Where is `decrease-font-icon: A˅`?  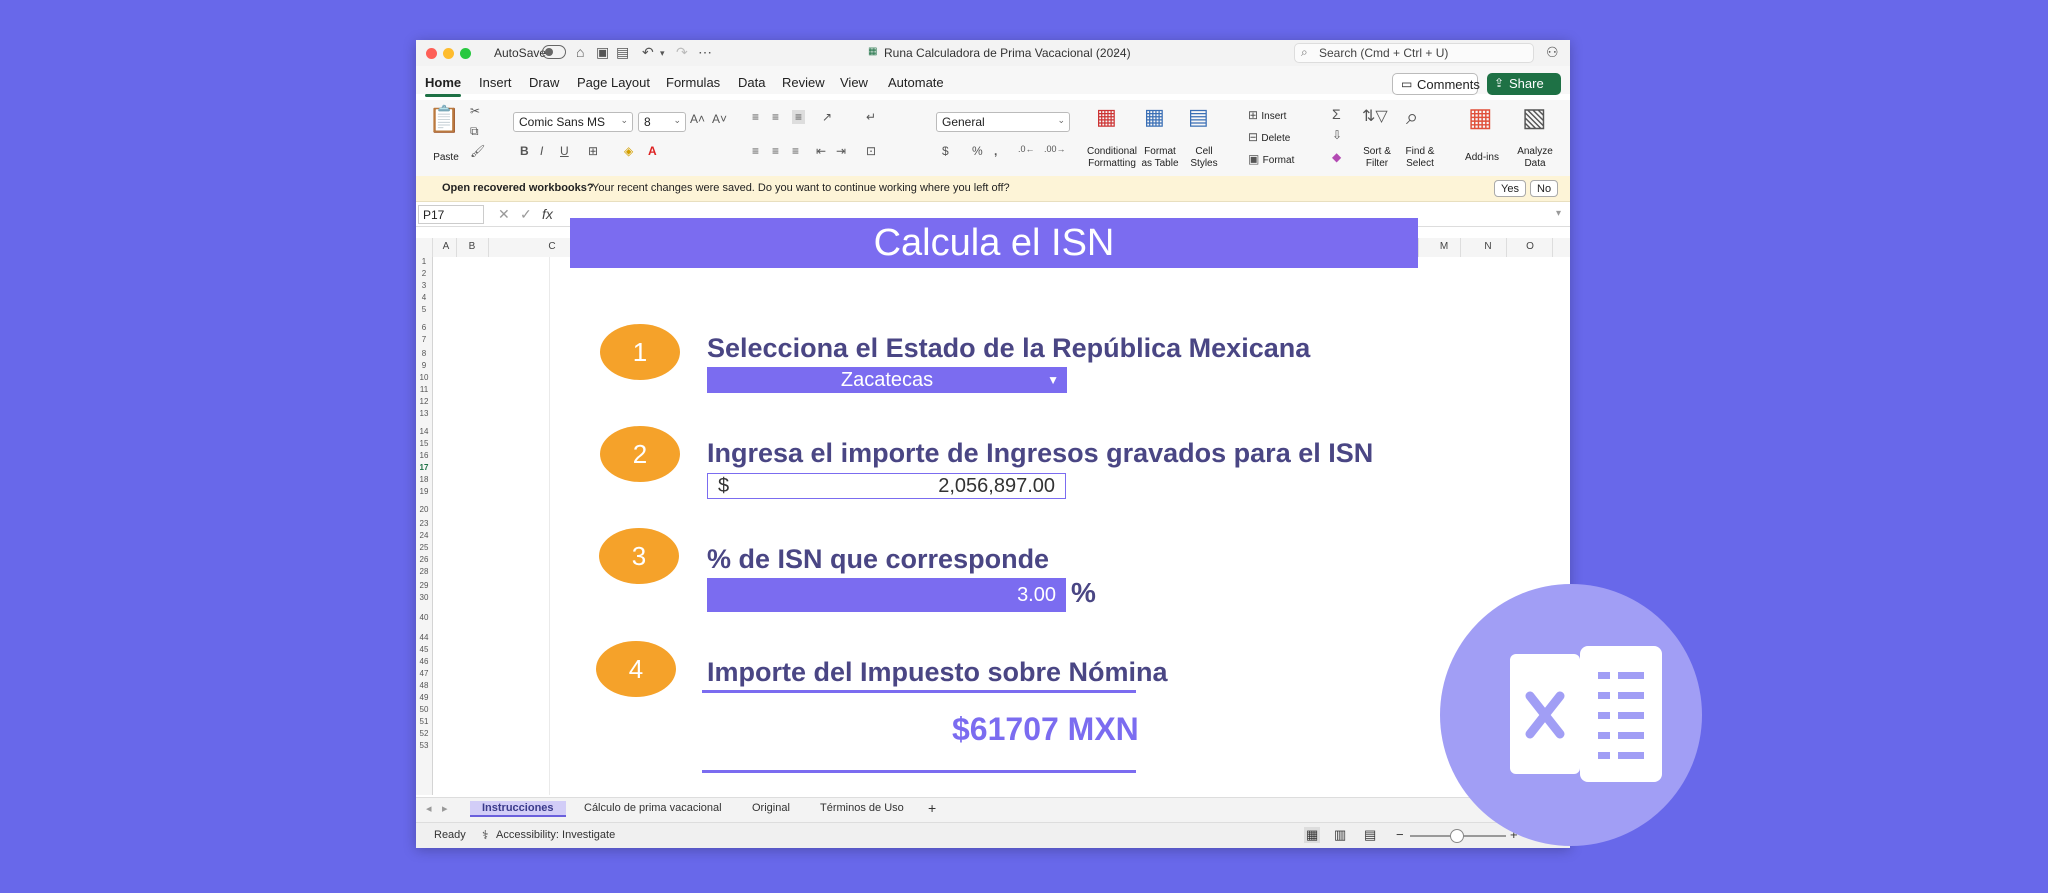 decrease-font-icon: A˅ is located at coordinates (719, 119).